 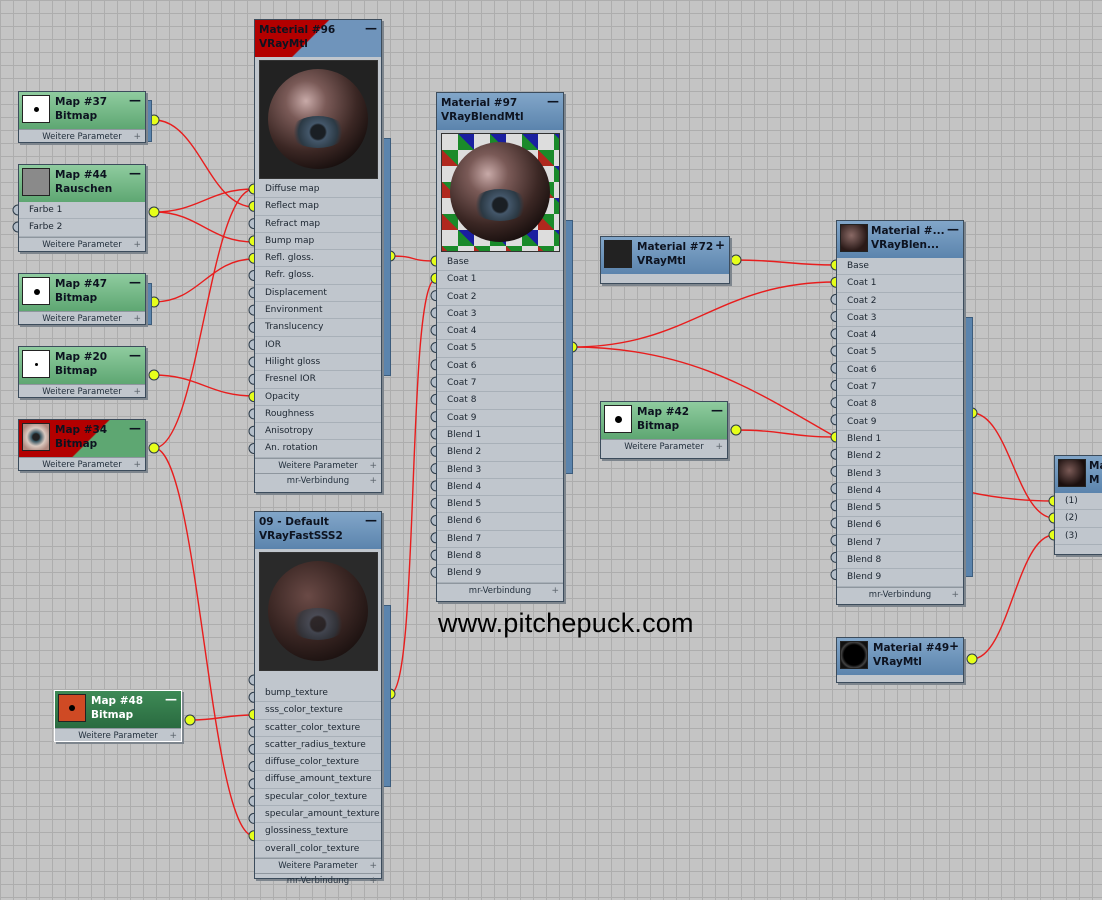 What do you see at coordinates (318, 815) in the screenshot?
I see `socket-row: specular_amount_texture` at bounding box center [318, 815].